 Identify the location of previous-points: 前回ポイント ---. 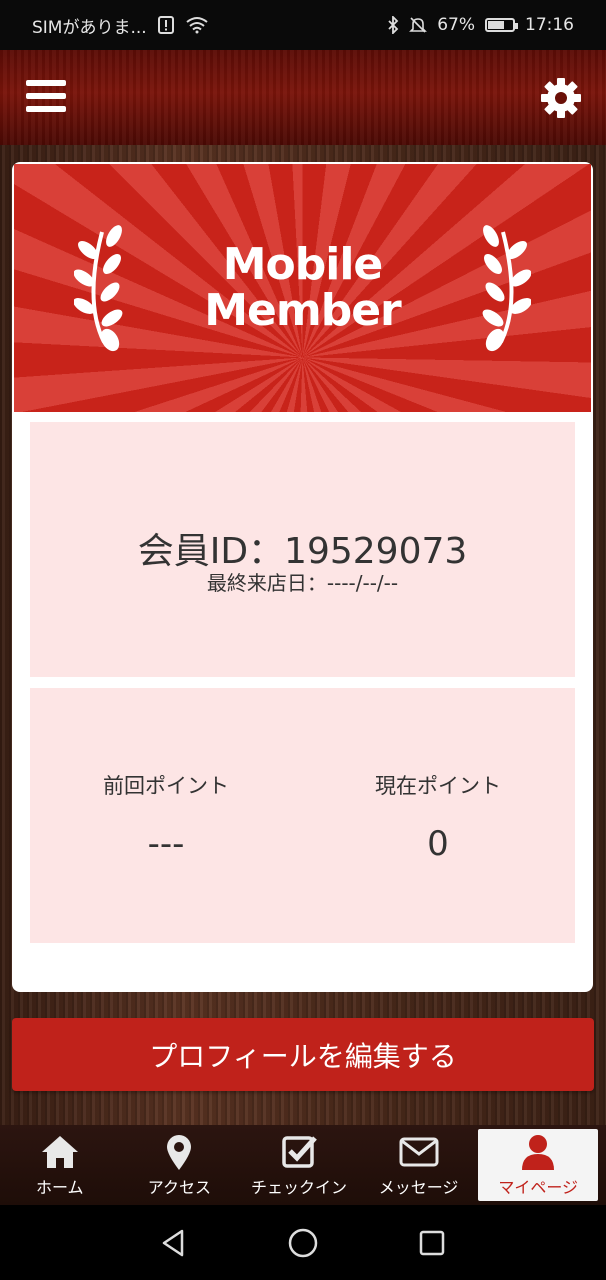
(166, 817).